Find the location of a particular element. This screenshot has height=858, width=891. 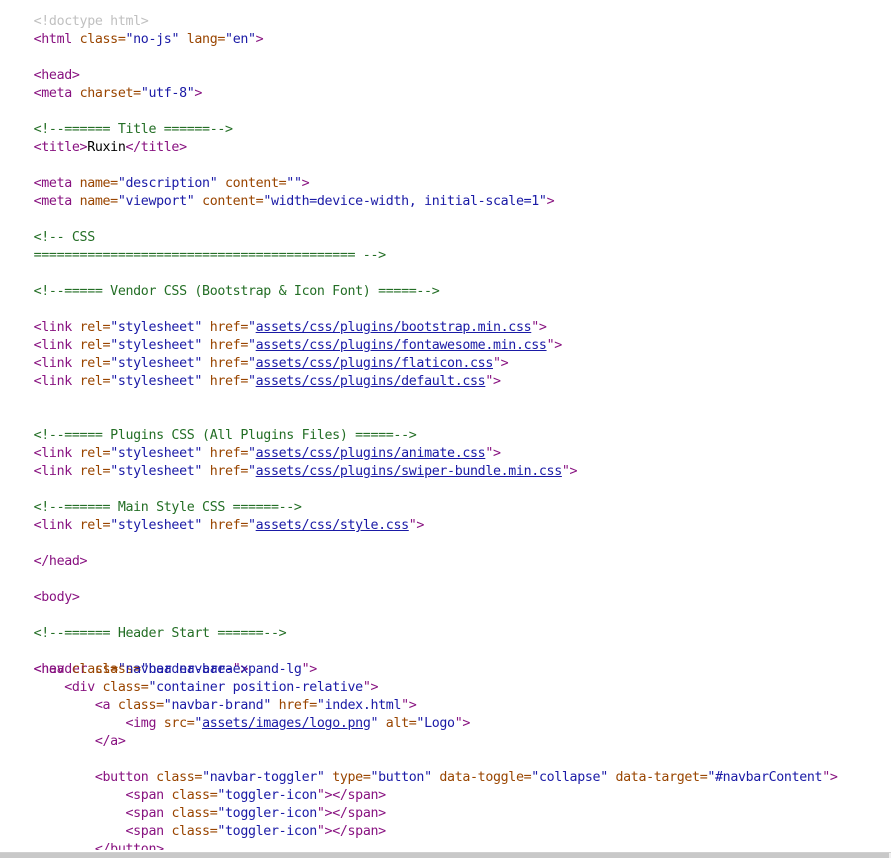

horizontal-scrollbar is located at coordinates (445, 855).